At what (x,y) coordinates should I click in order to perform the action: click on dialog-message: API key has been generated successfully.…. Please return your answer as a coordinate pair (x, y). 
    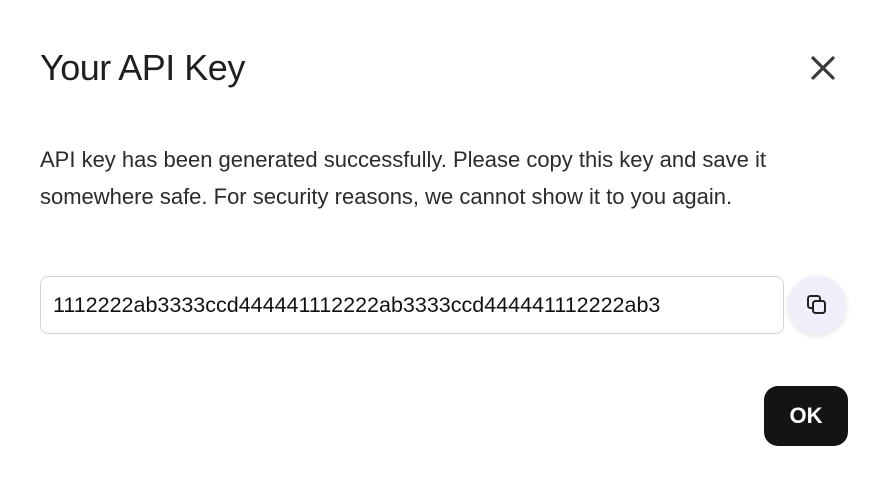
    Looking at the image, I should click on (403, 178).